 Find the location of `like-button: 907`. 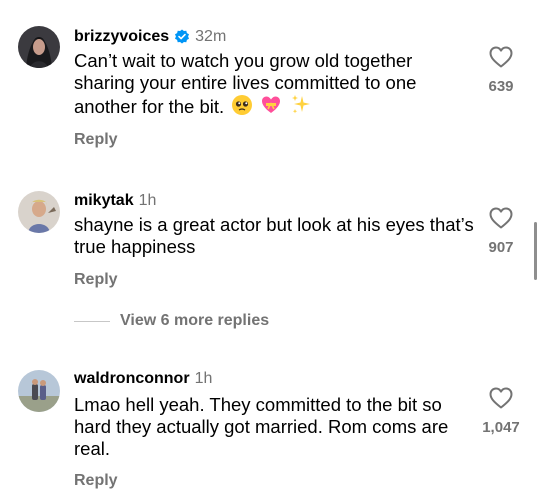

like-button: 907 is located at coordinates (501, 231).